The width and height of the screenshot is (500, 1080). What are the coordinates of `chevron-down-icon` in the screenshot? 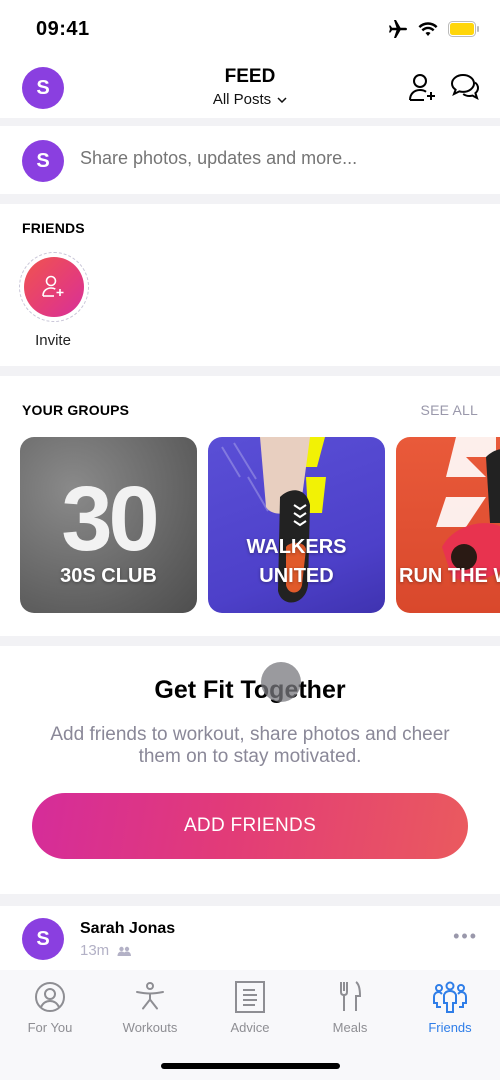 It's located at (282, 99).